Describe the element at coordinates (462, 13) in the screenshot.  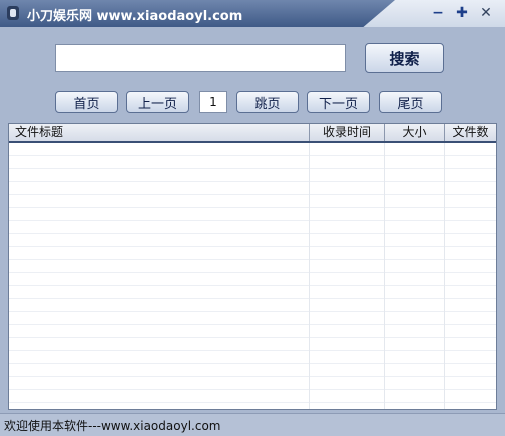
I see `maximize-icon: ✚` at that location.